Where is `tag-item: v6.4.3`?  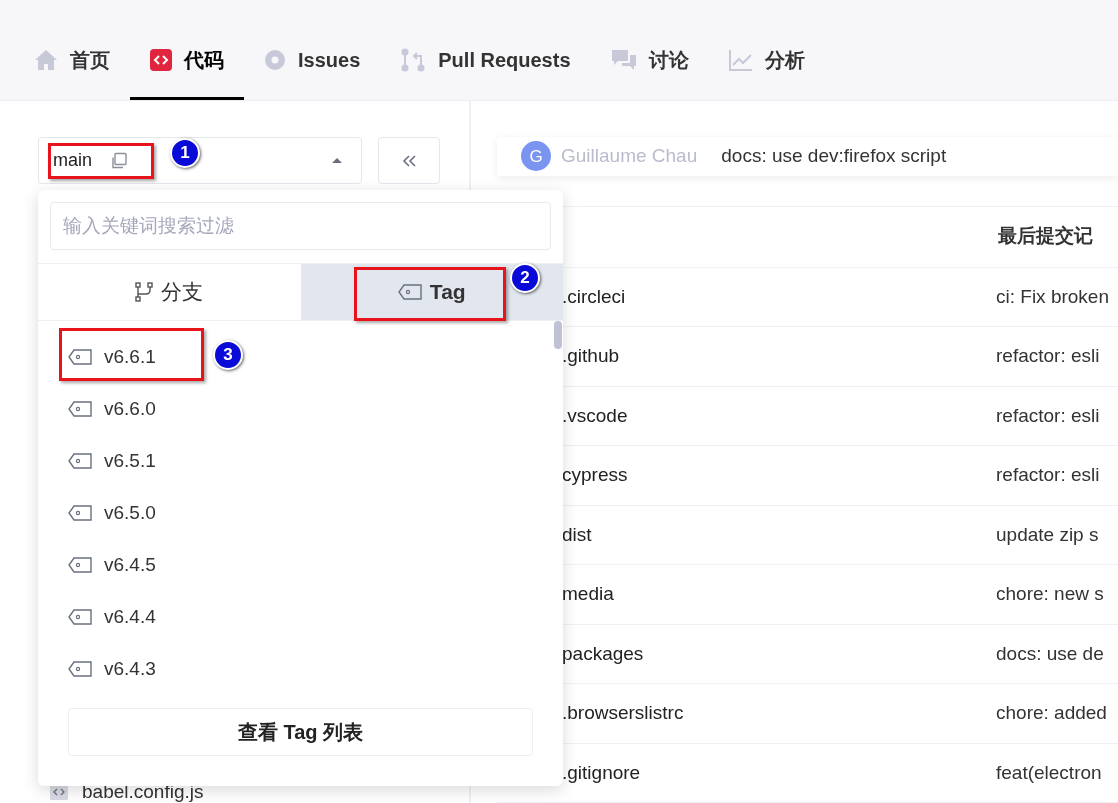
tag-item: v6.4.3 is located at coordinates (112, 669).